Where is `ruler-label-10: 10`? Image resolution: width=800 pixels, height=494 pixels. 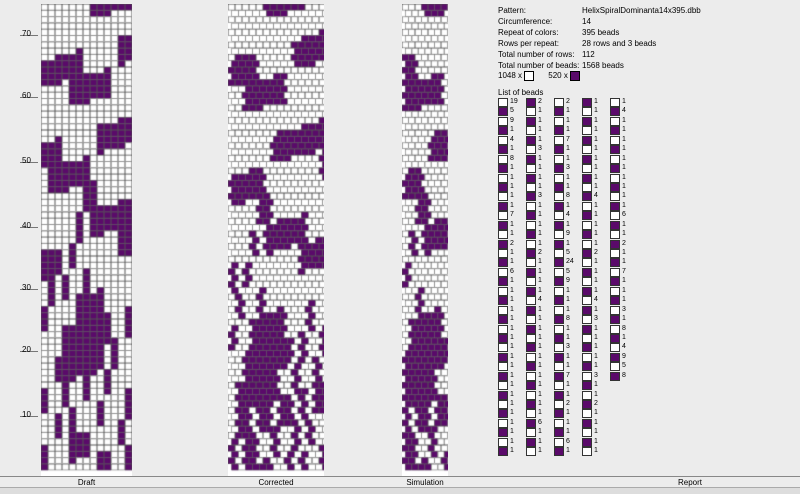
ruler-label-10: 10 is located at coordinates (26, 414).